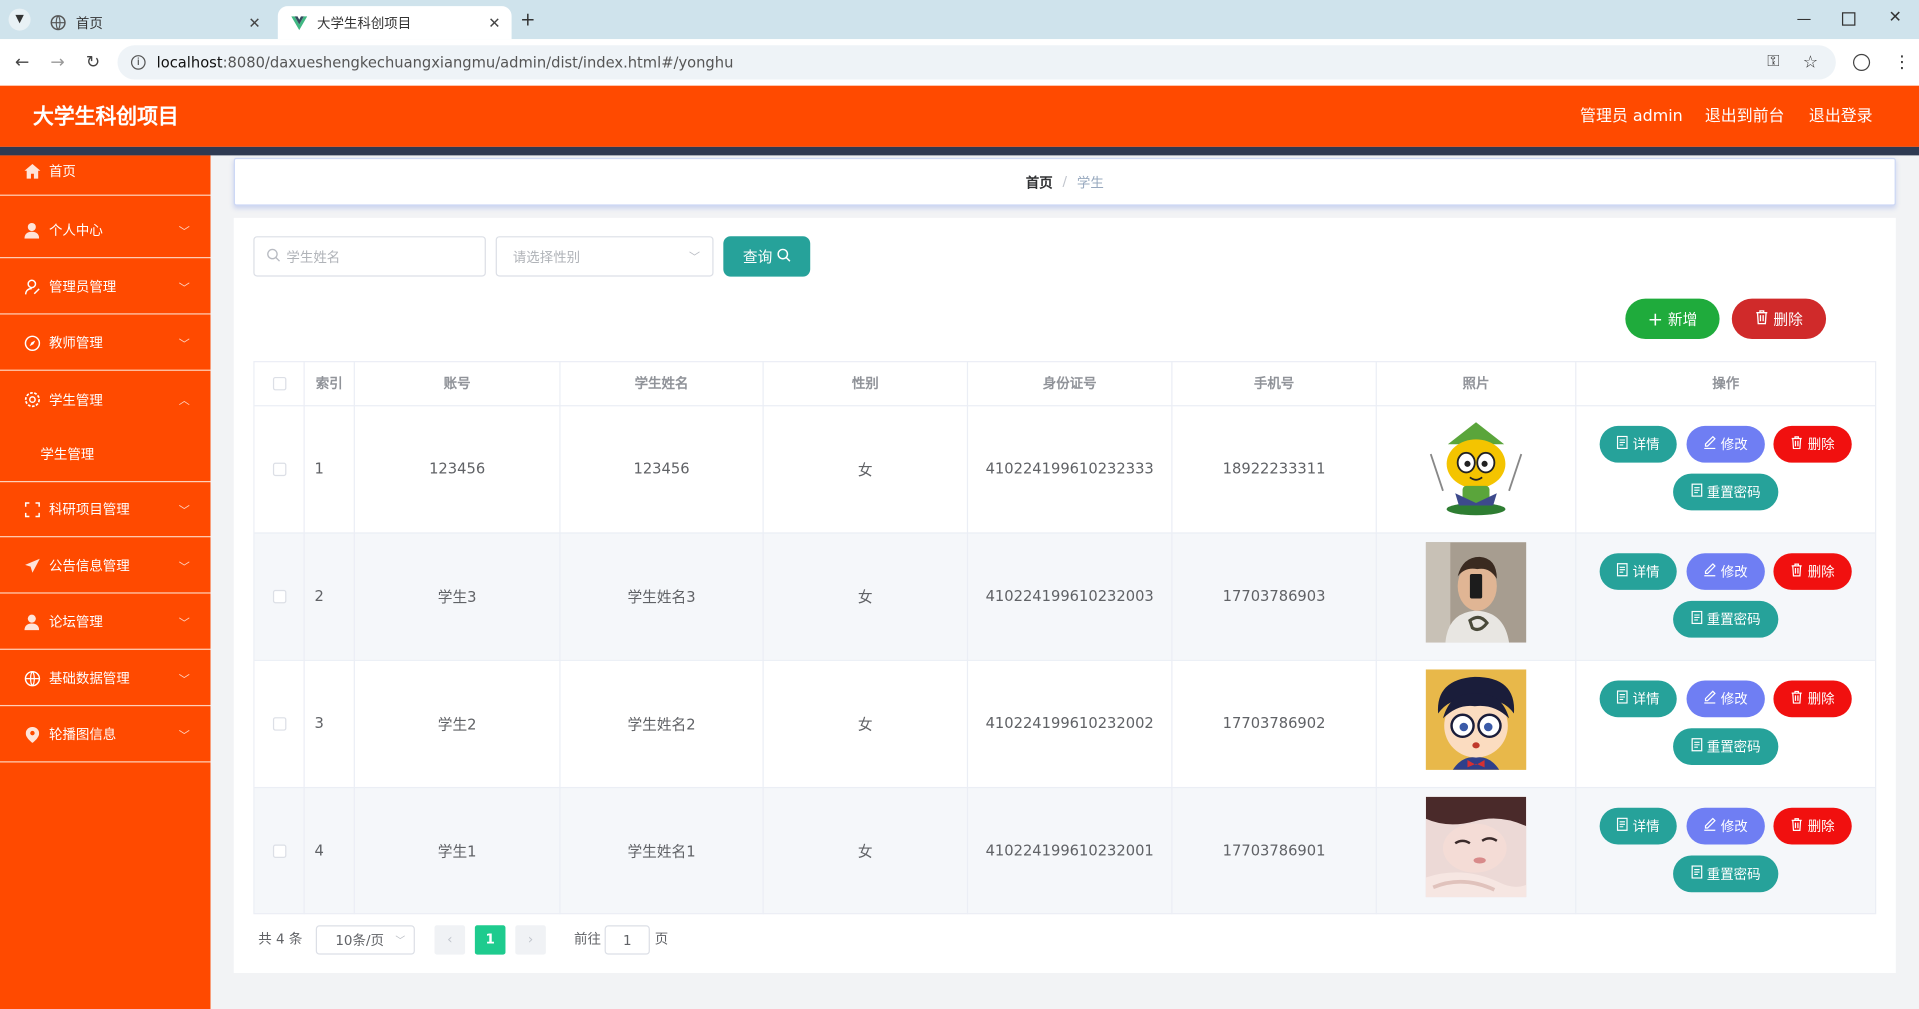 The image size is (1919, 1009). Describe the element at coordinates (105, 231) in the screenshot. I see `sidebar-item-profile: 个人中心 ﹀` at that location.